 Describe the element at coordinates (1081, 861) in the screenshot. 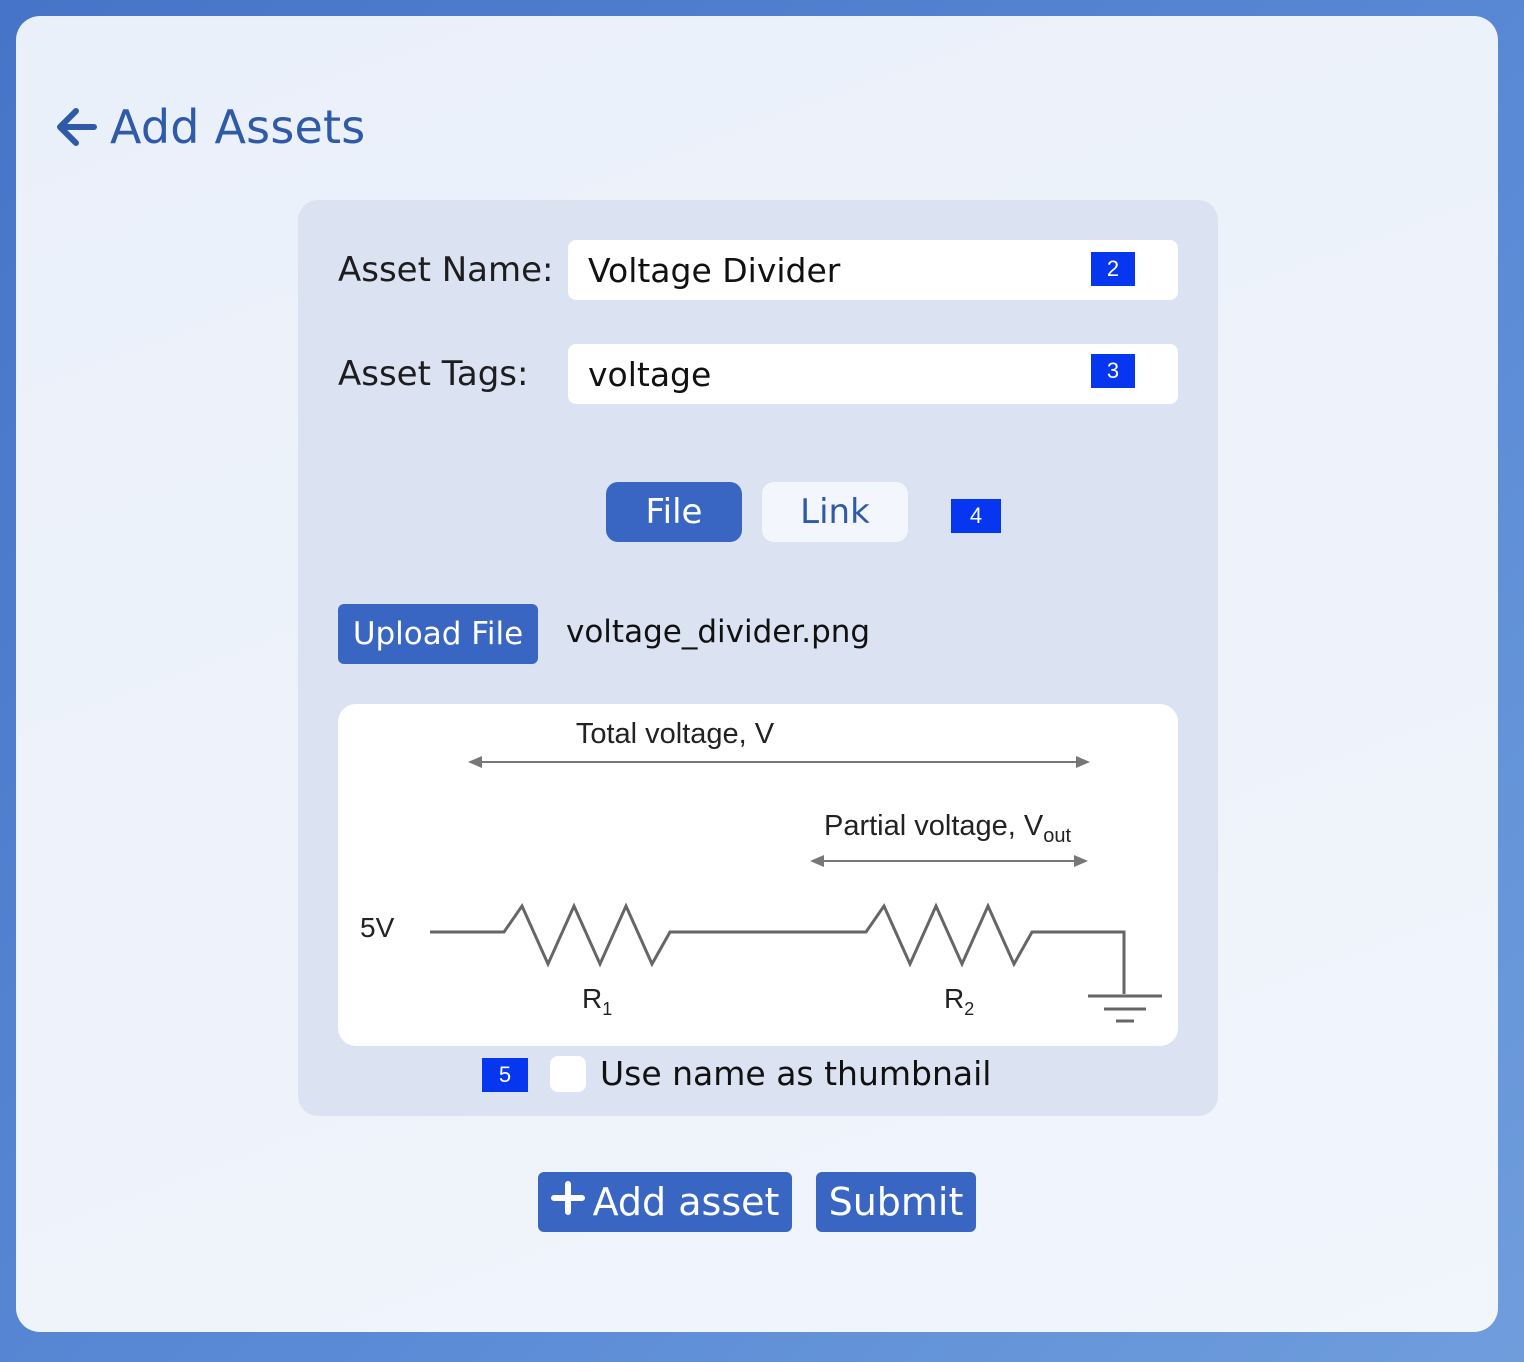

I see `partial-voltage-arrow-right-head` at that location.